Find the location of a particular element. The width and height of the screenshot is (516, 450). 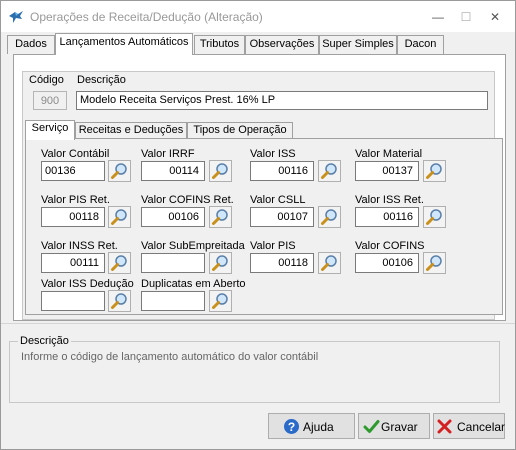

tab-observacoes: Observações is located at coordinates (282, 44).